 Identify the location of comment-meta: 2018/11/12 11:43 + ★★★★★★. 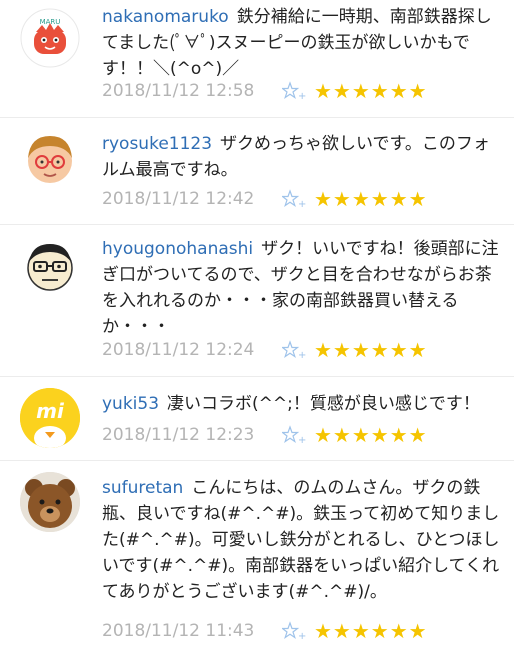
(265, 631).